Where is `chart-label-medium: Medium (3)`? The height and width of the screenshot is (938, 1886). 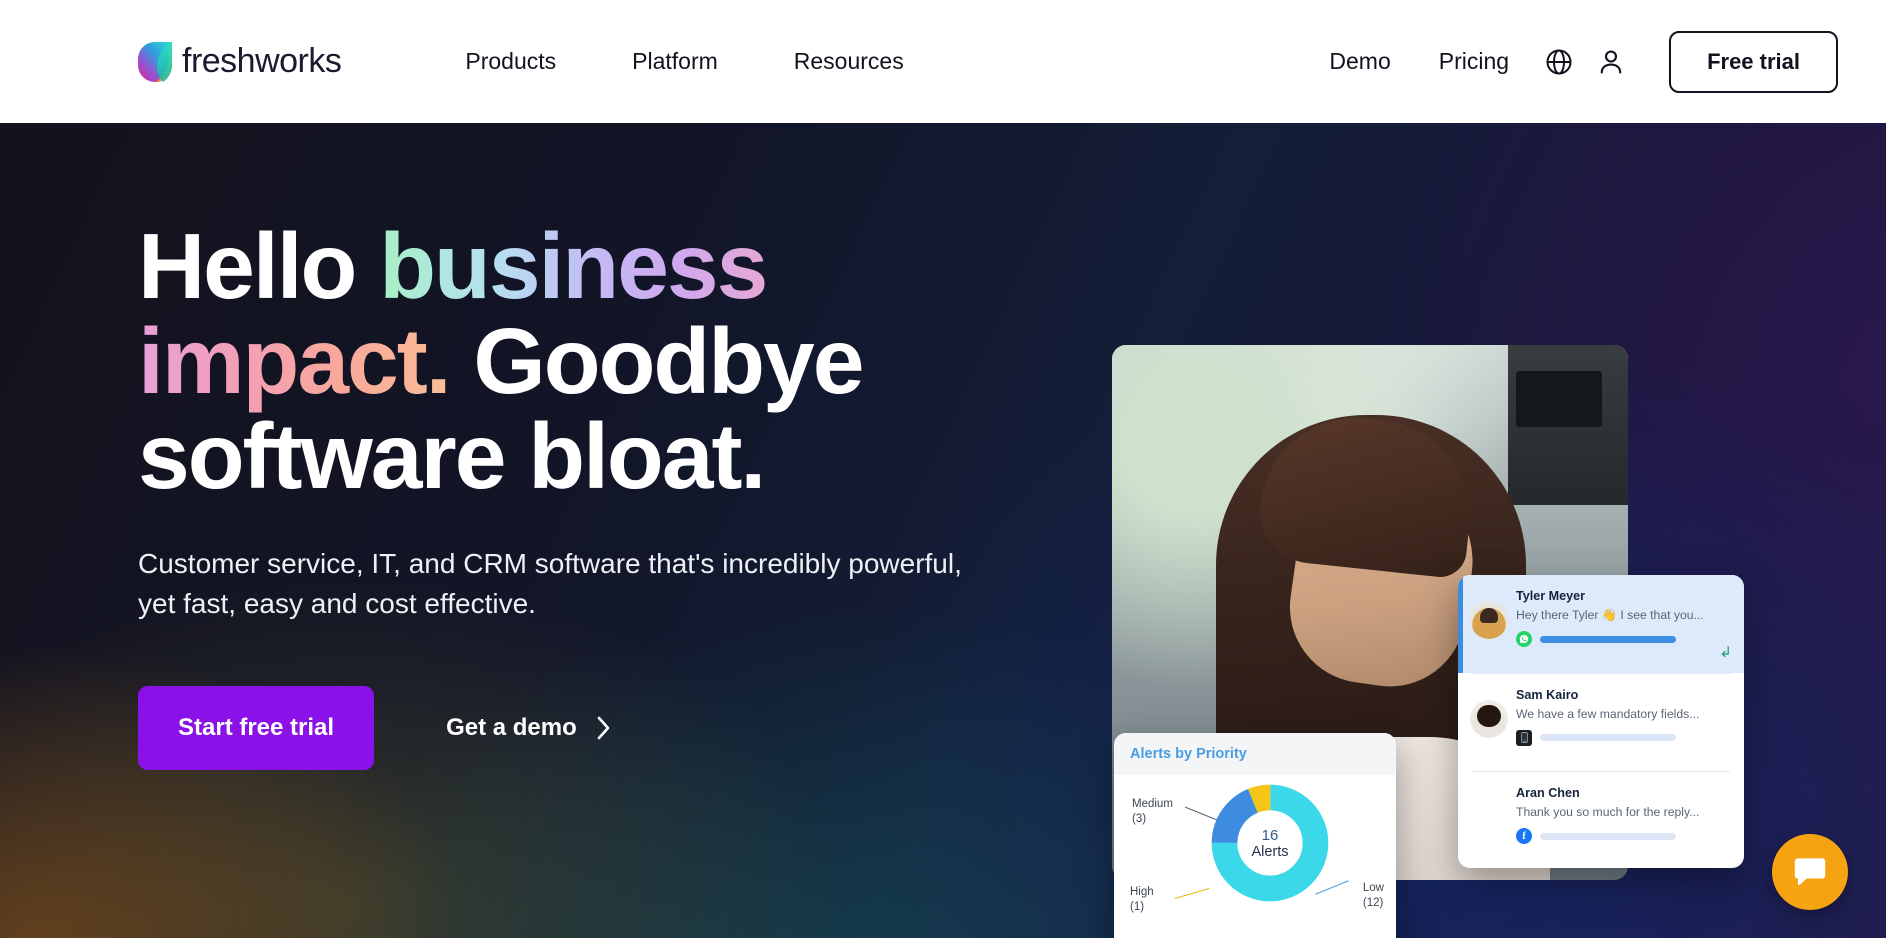 chart-label-medium: Medium (3) is located at coordinates (1152, 812).